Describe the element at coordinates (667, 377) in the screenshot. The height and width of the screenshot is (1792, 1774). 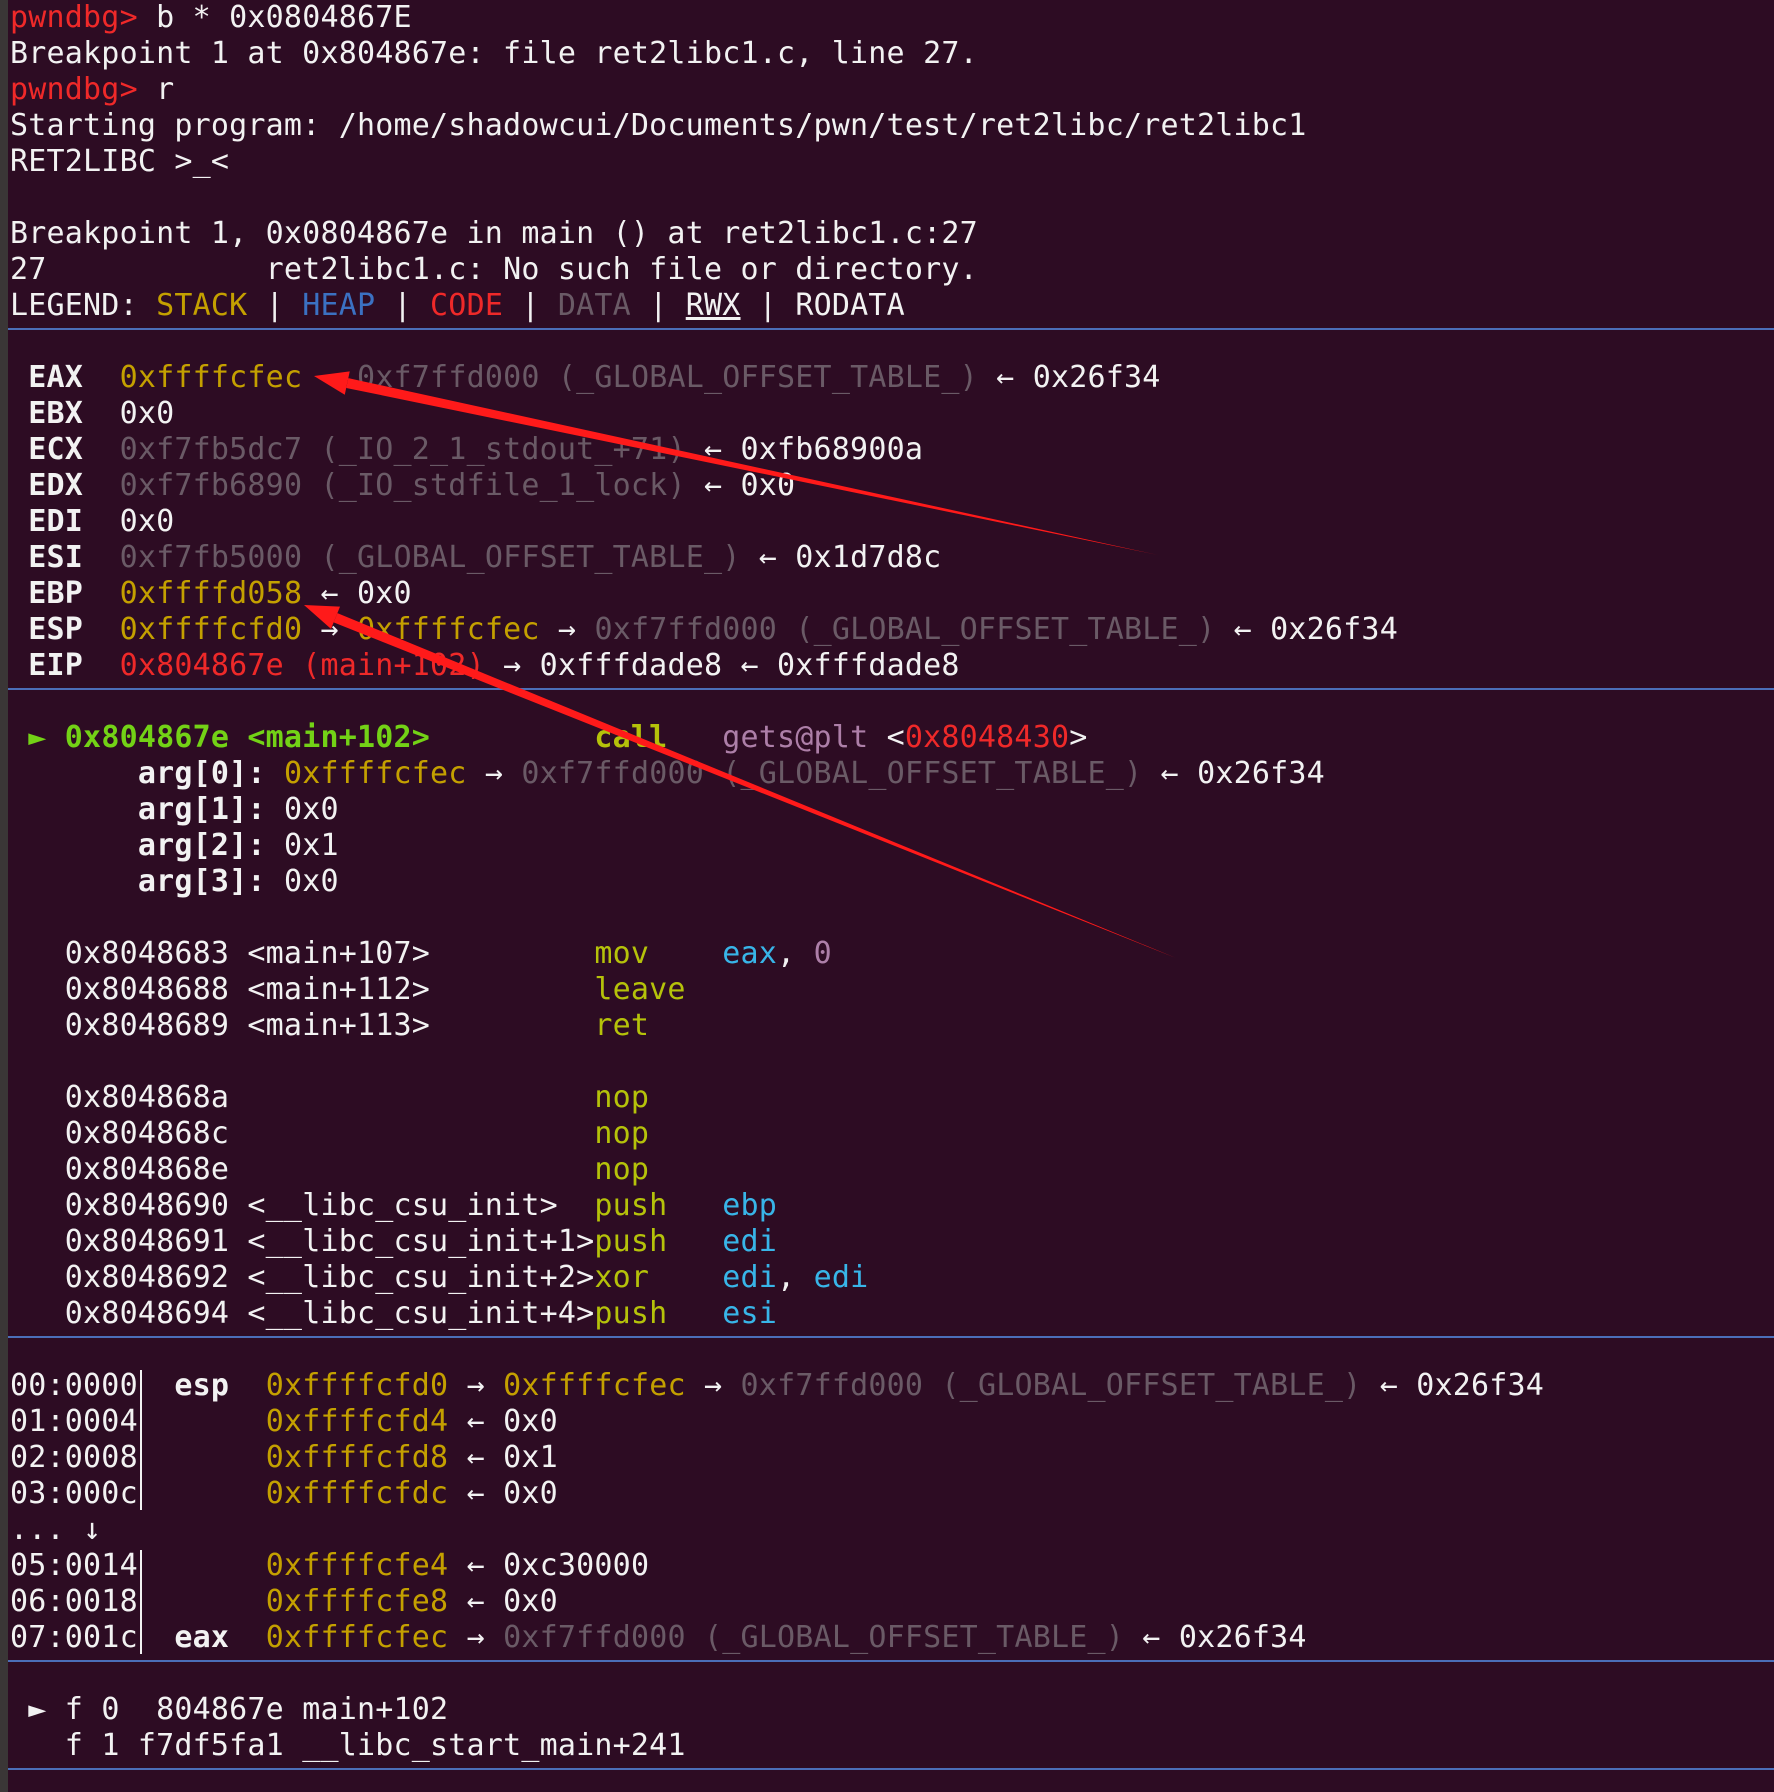
I see `register-chain: 0xf7ffd000 (_GLOBAL_OFFSET_TABLE_)` at that location.